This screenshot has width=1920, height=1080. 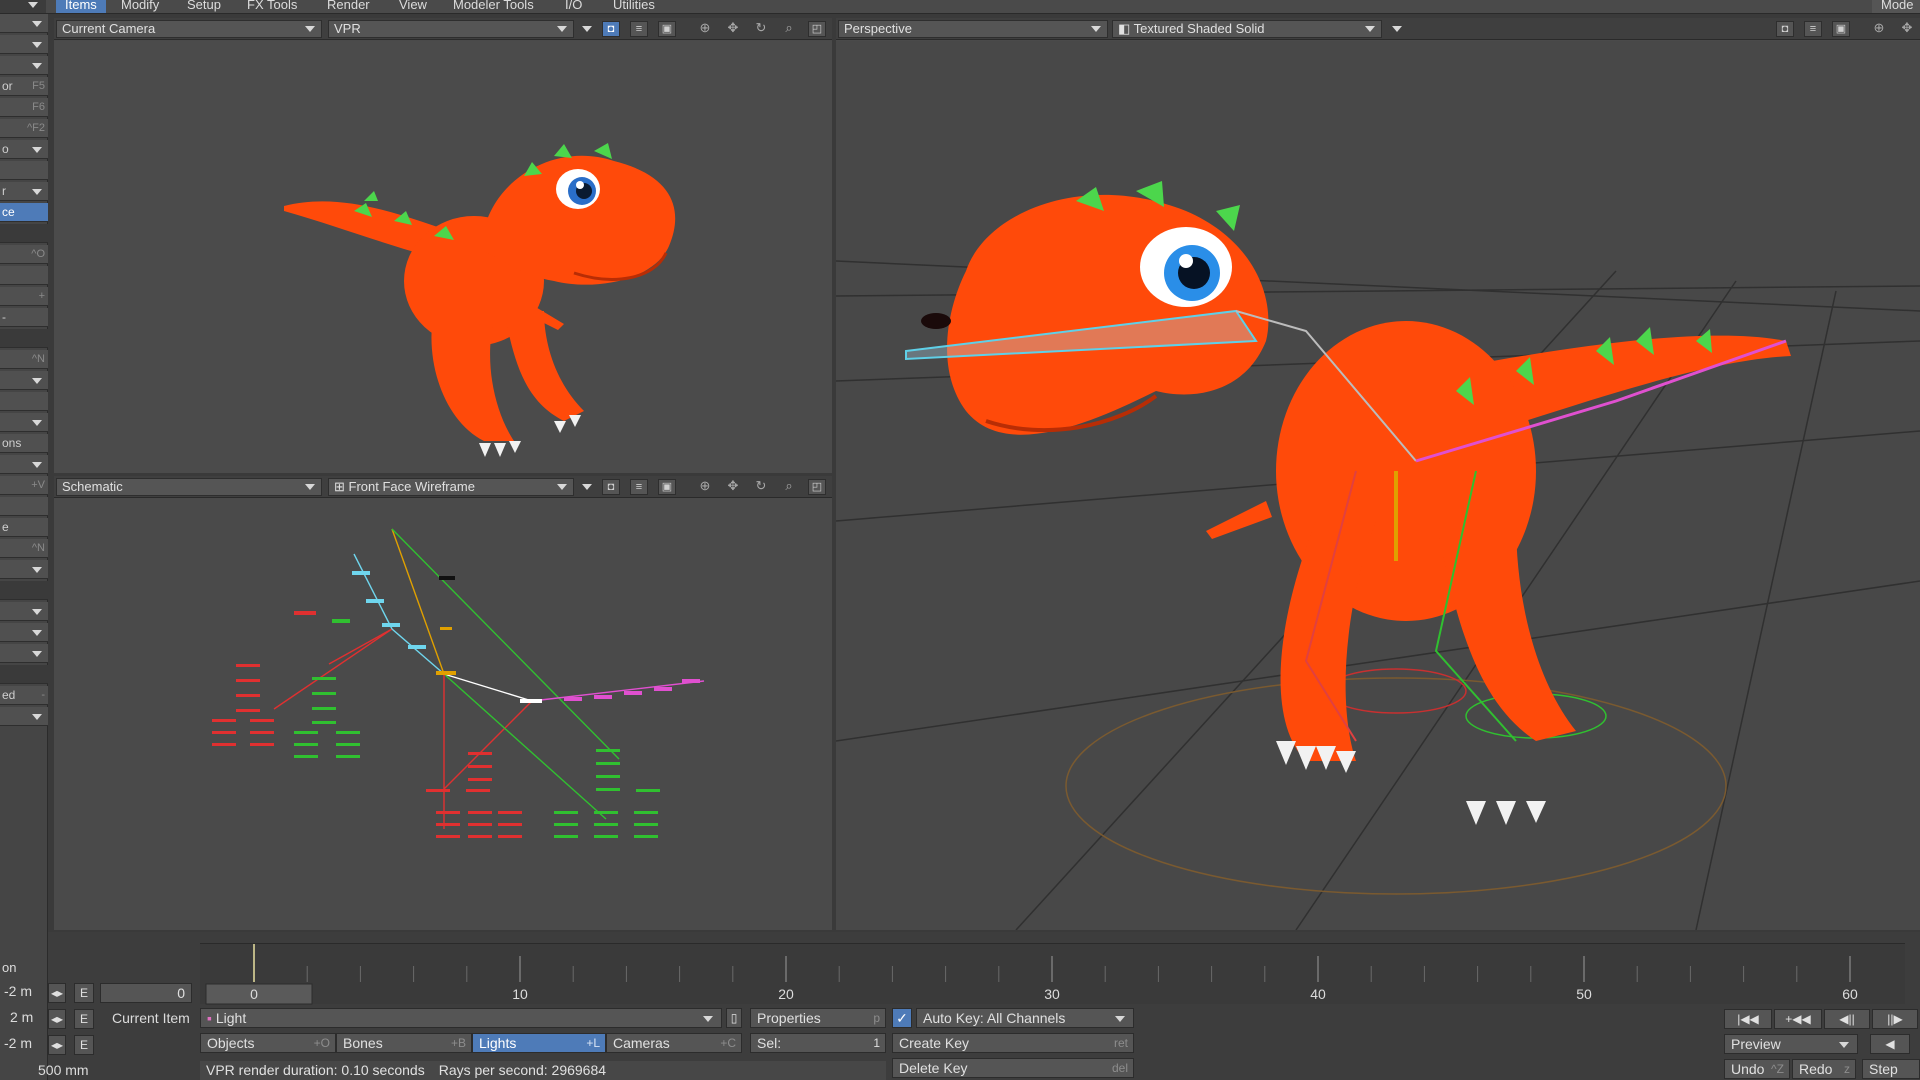 I want to click on step-button: Step, so click(x=1891, y=1069).